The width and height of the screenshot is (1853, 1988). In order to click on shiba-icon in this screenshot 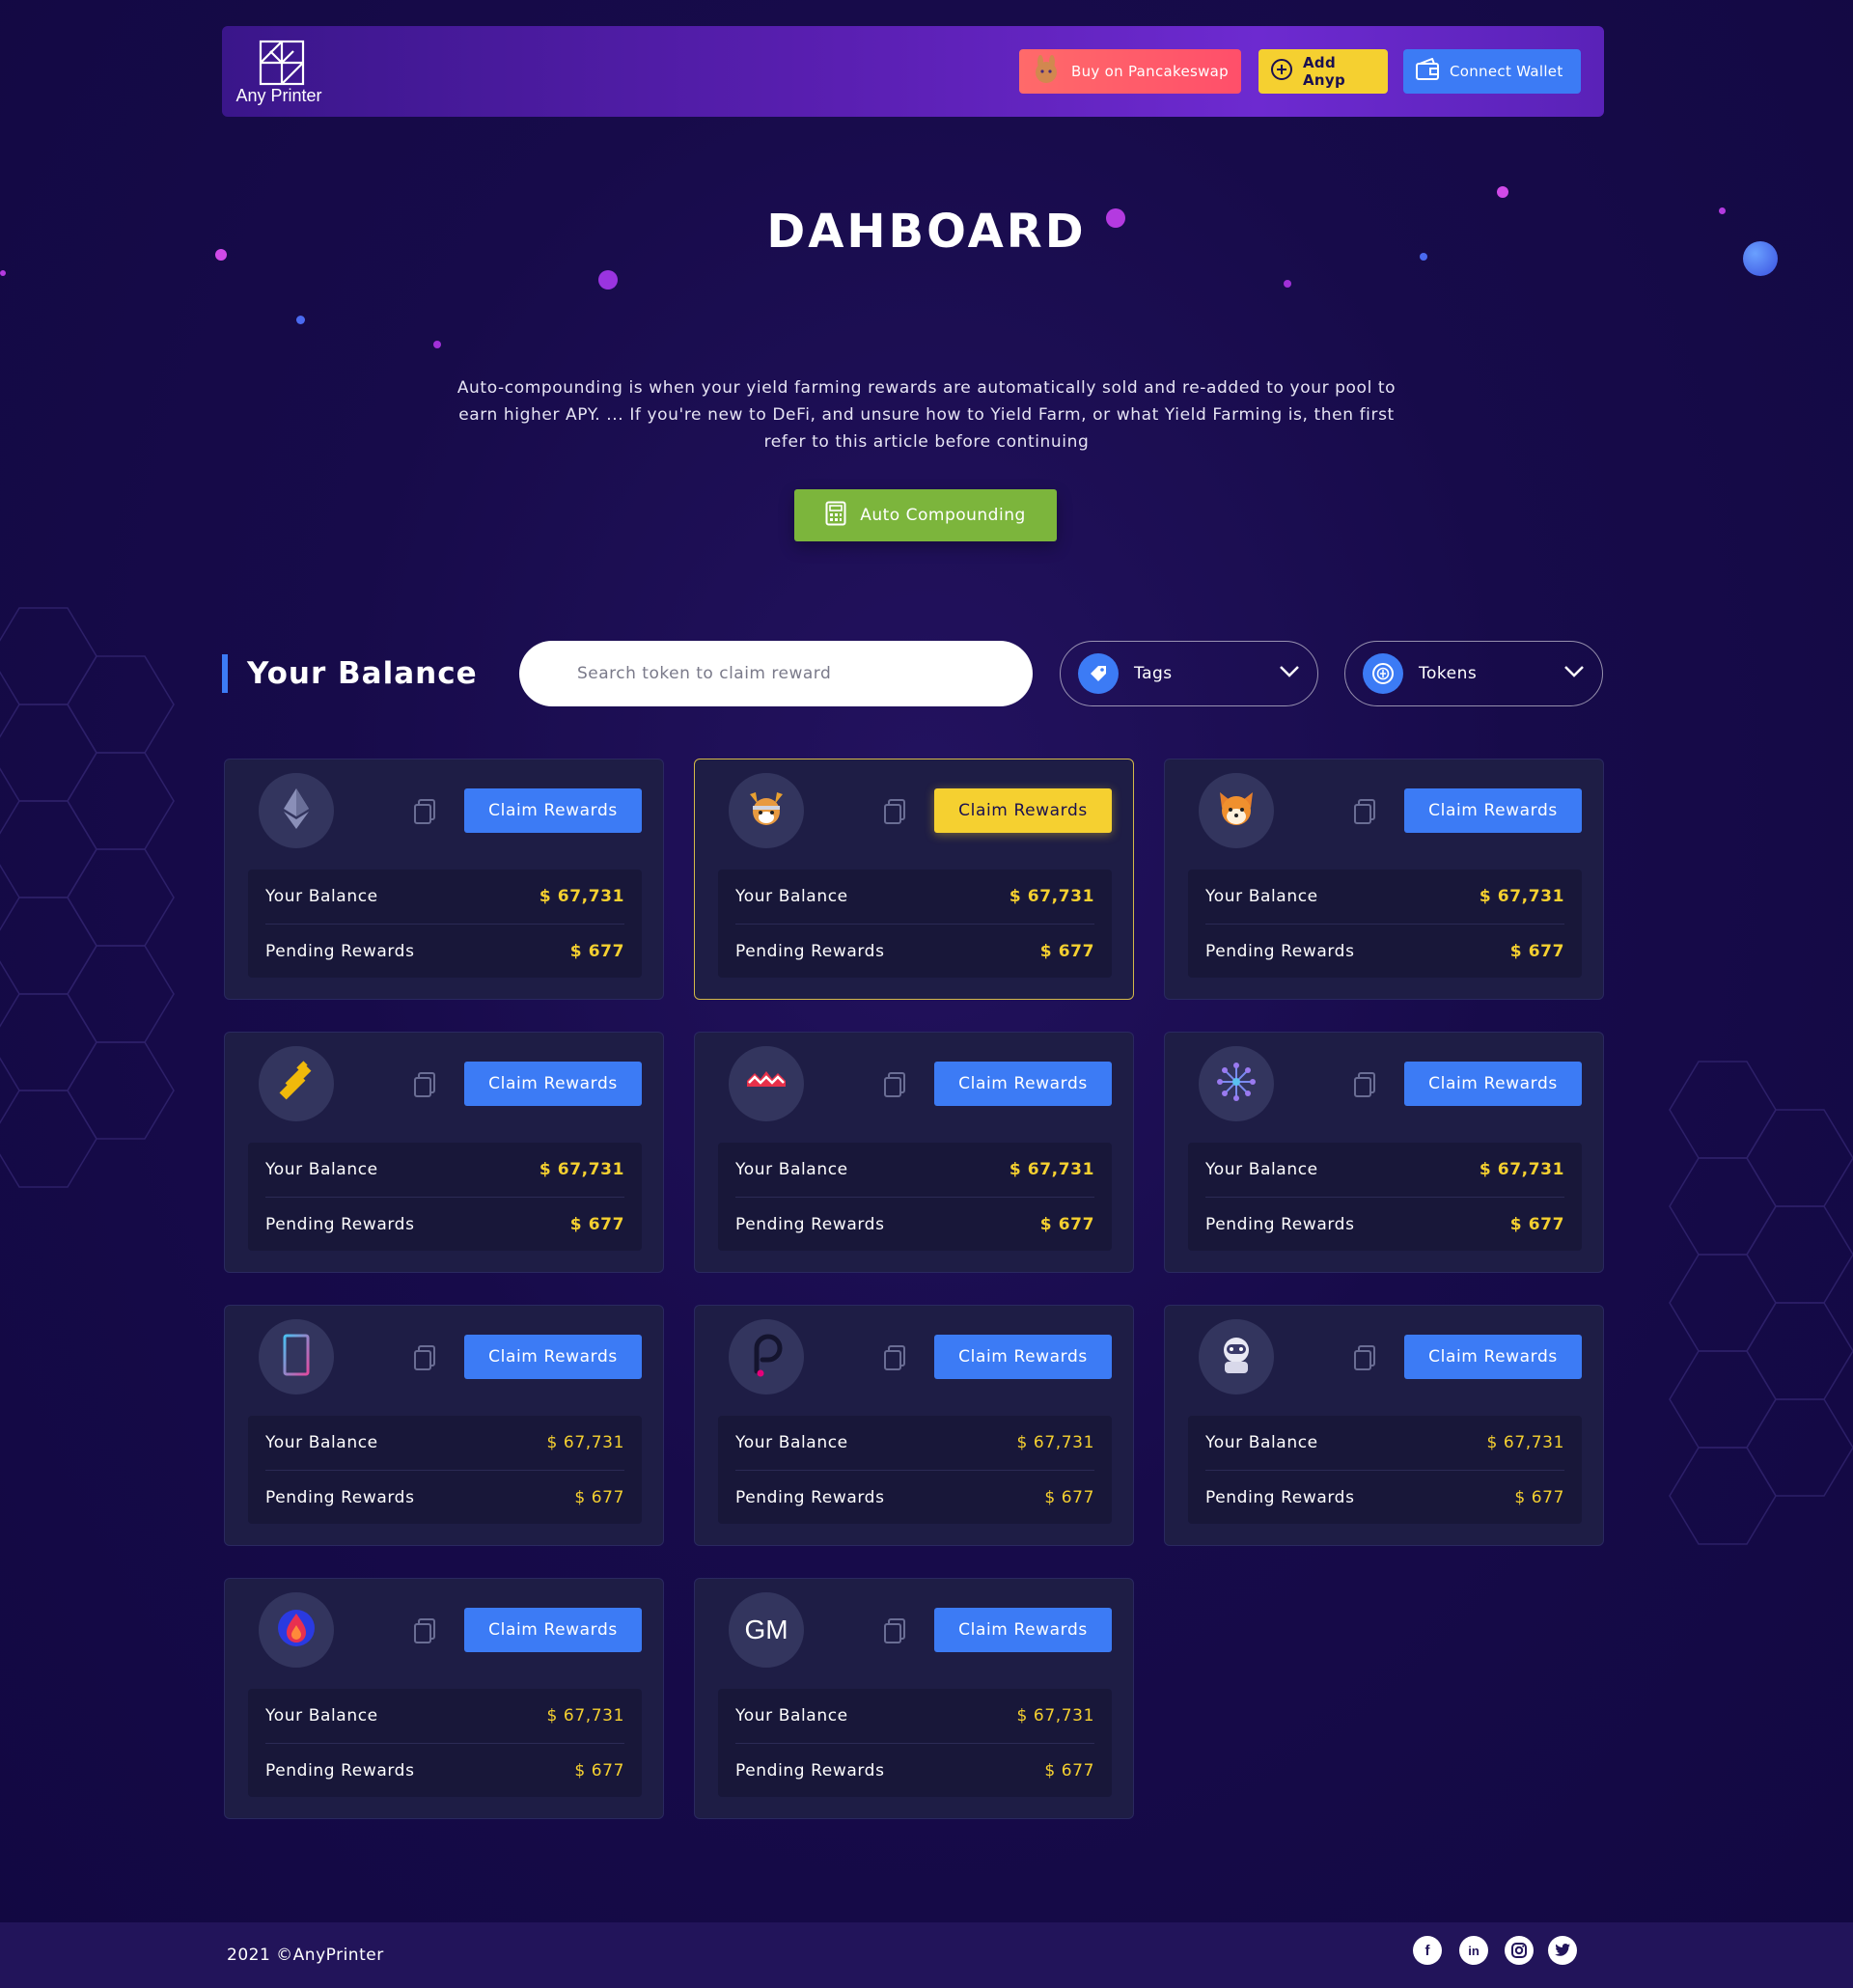, I will do `click(1236, 810)`.